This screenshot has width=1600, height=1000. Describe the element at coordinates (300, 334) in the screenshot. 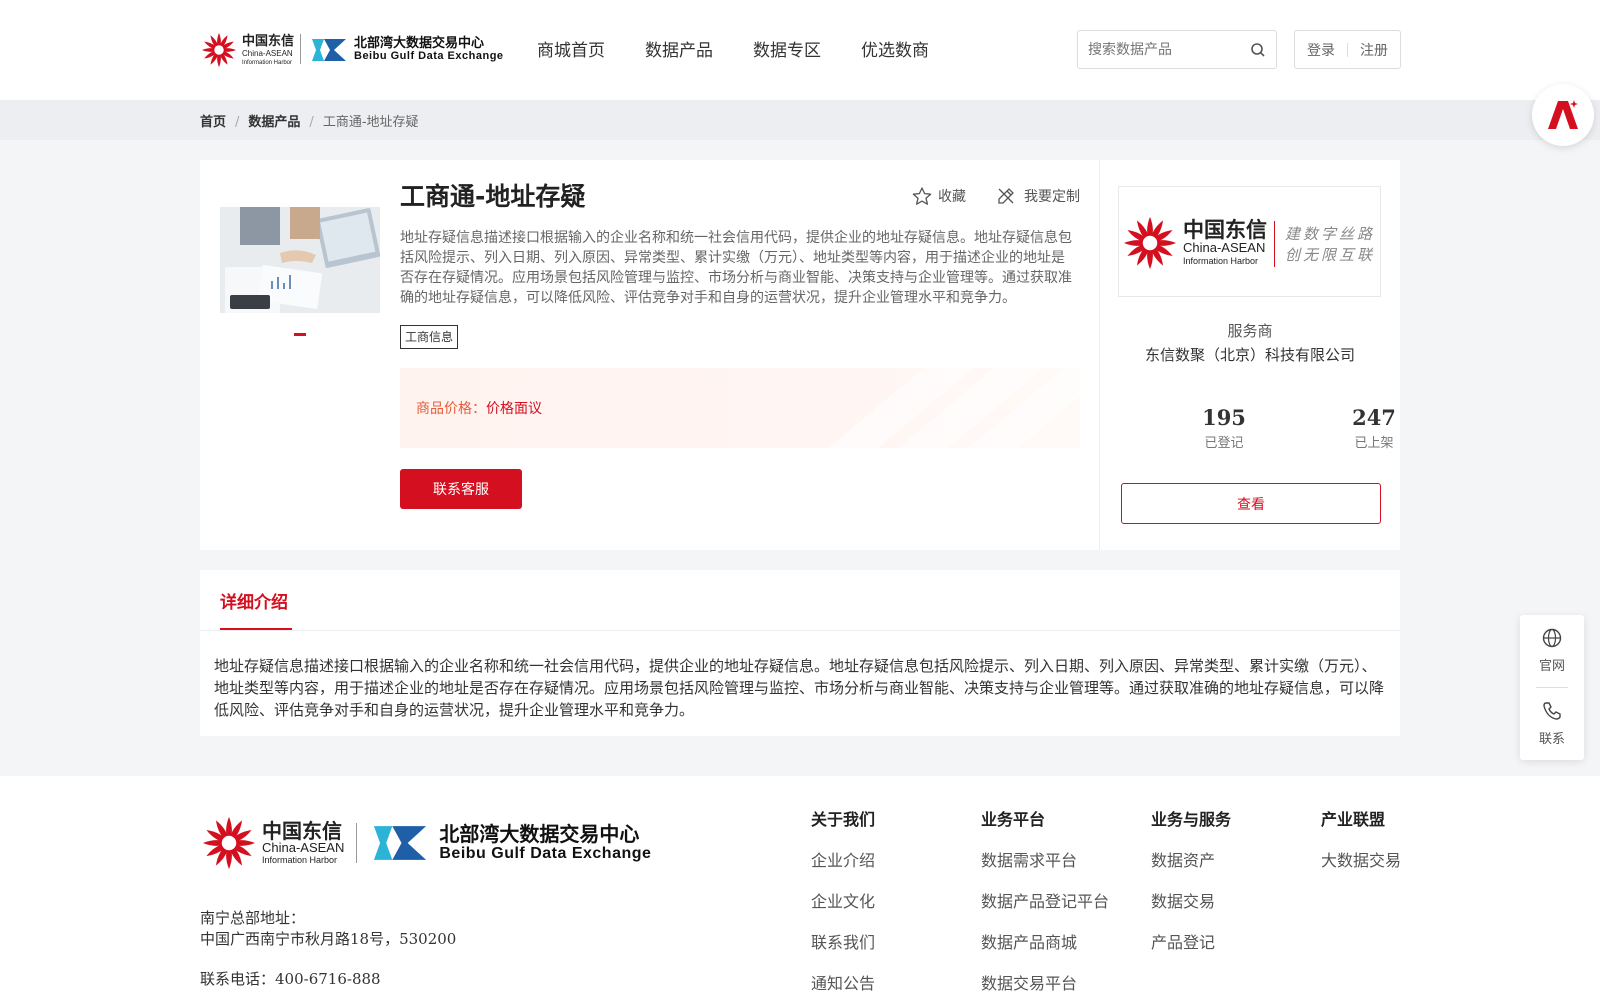

I see `carousel-indicator` at that location.